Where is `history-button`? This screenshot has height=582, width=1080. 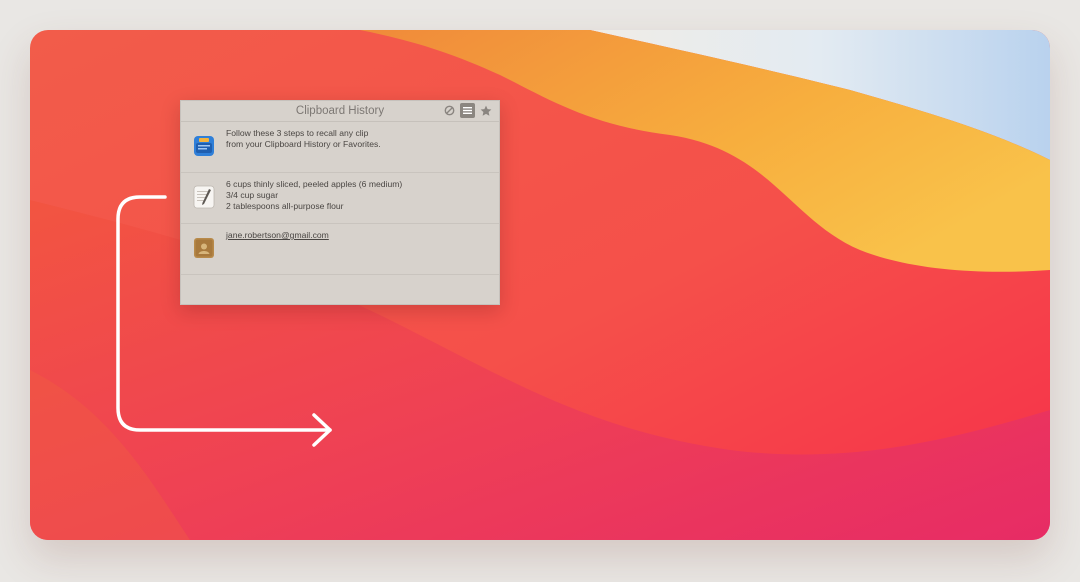
history-button is located at coordinates (467, 110).